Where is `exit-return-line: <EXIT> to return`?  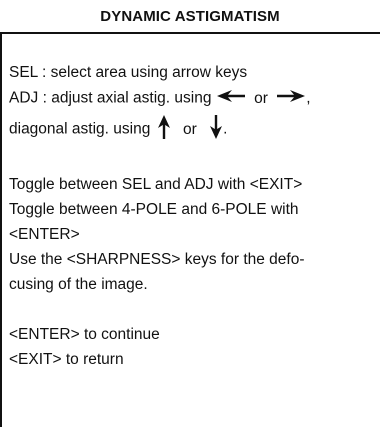
exit-return-line: <EXIT> to return is located at coordinates (66, 359).